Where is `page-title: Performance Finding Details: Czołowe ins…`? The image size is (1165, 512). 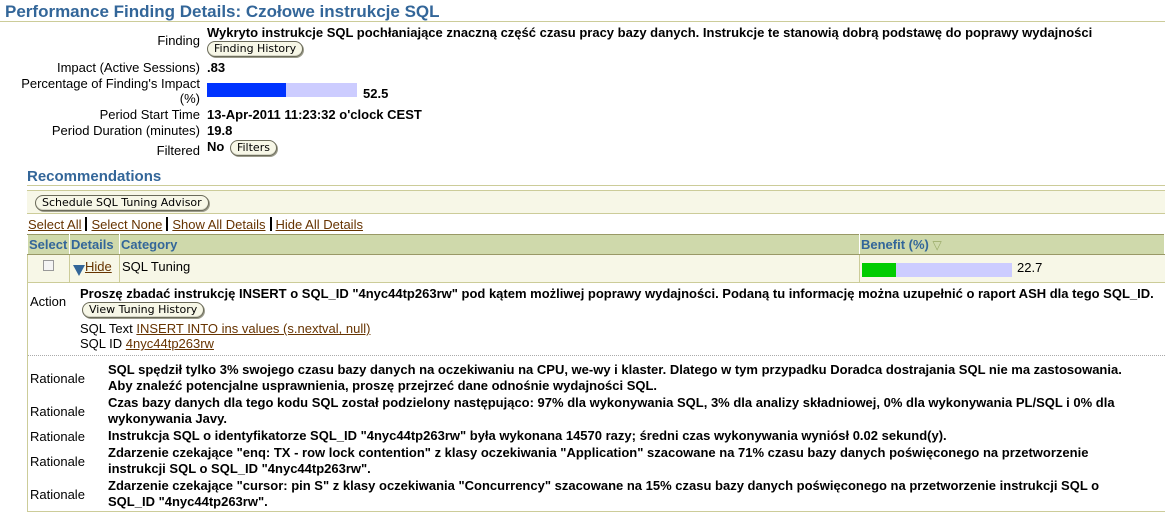
page-title: Performance Finding Details: Czołowe ins… is located at coordinates (582, 11).